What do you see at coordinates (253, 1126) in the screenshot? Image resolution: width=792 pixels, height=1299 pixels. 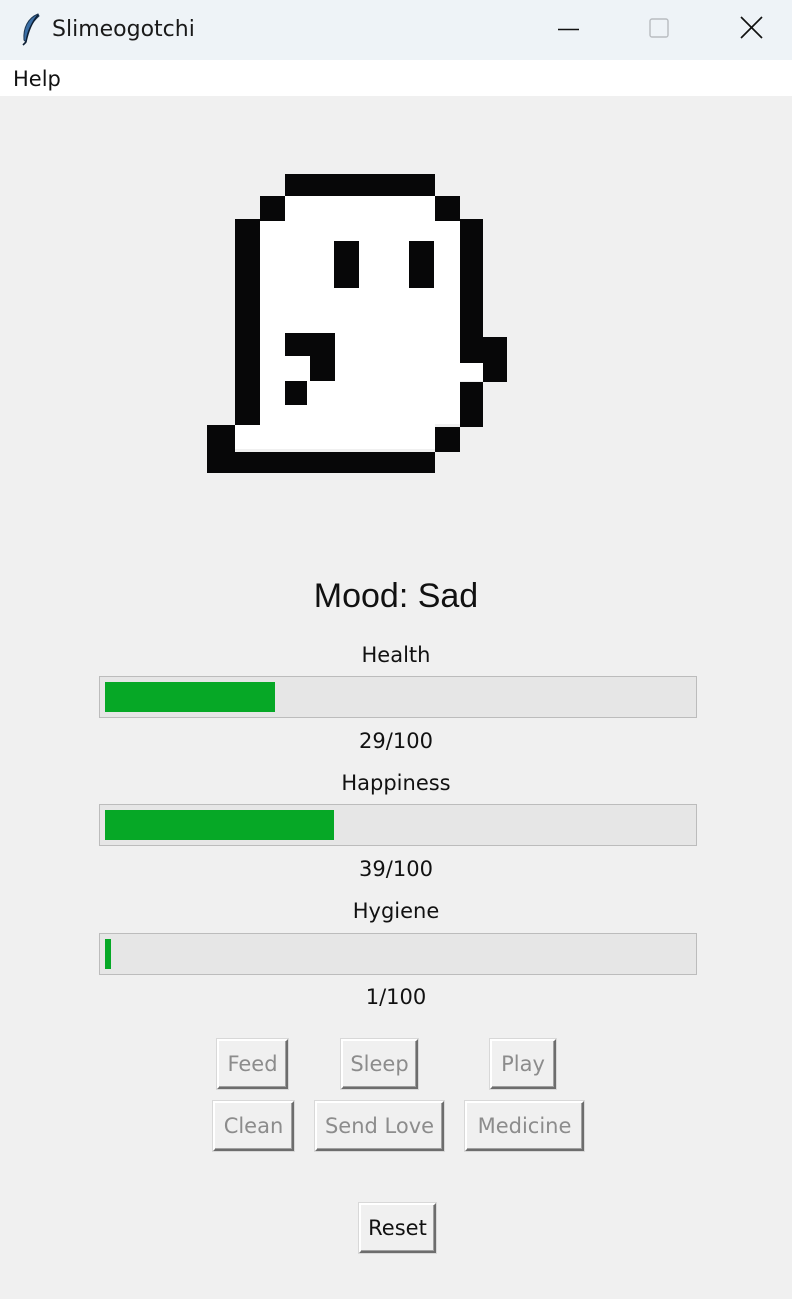 I see `clean-button: Clean` at bounding box center [253, 1126].